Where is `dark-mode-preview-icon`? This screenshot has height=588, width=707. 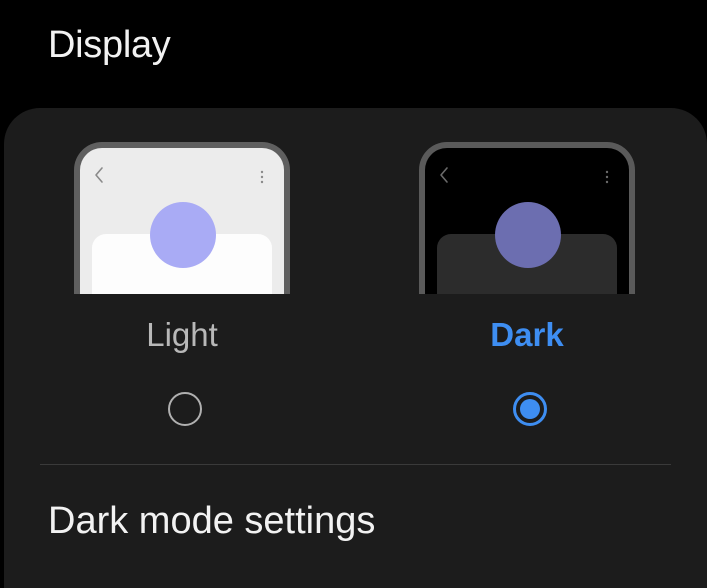 dark-mode-preview-icon is located at coordinates (527, 218).